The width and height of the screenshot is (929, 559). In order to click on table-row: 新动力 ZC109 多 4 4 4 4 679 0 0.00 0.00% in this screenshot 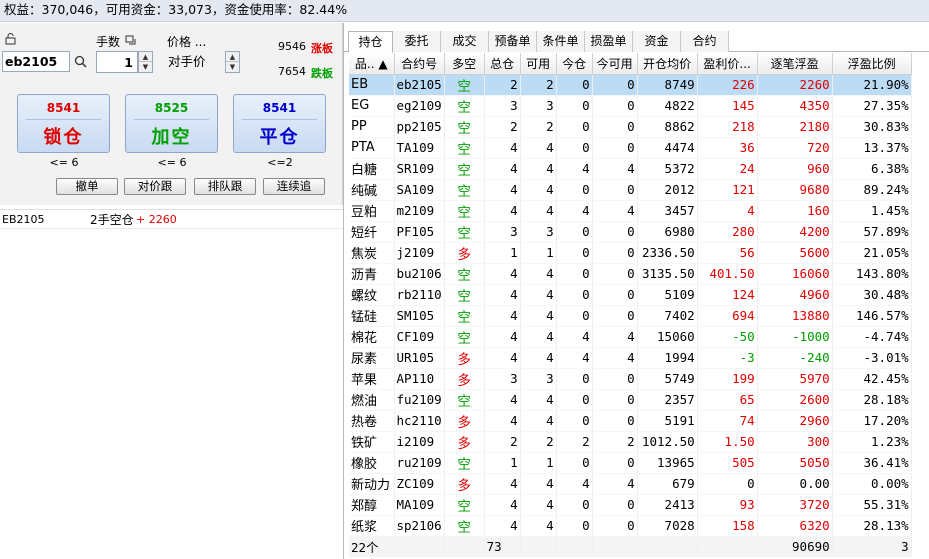, I will do `click(630, 484)`.